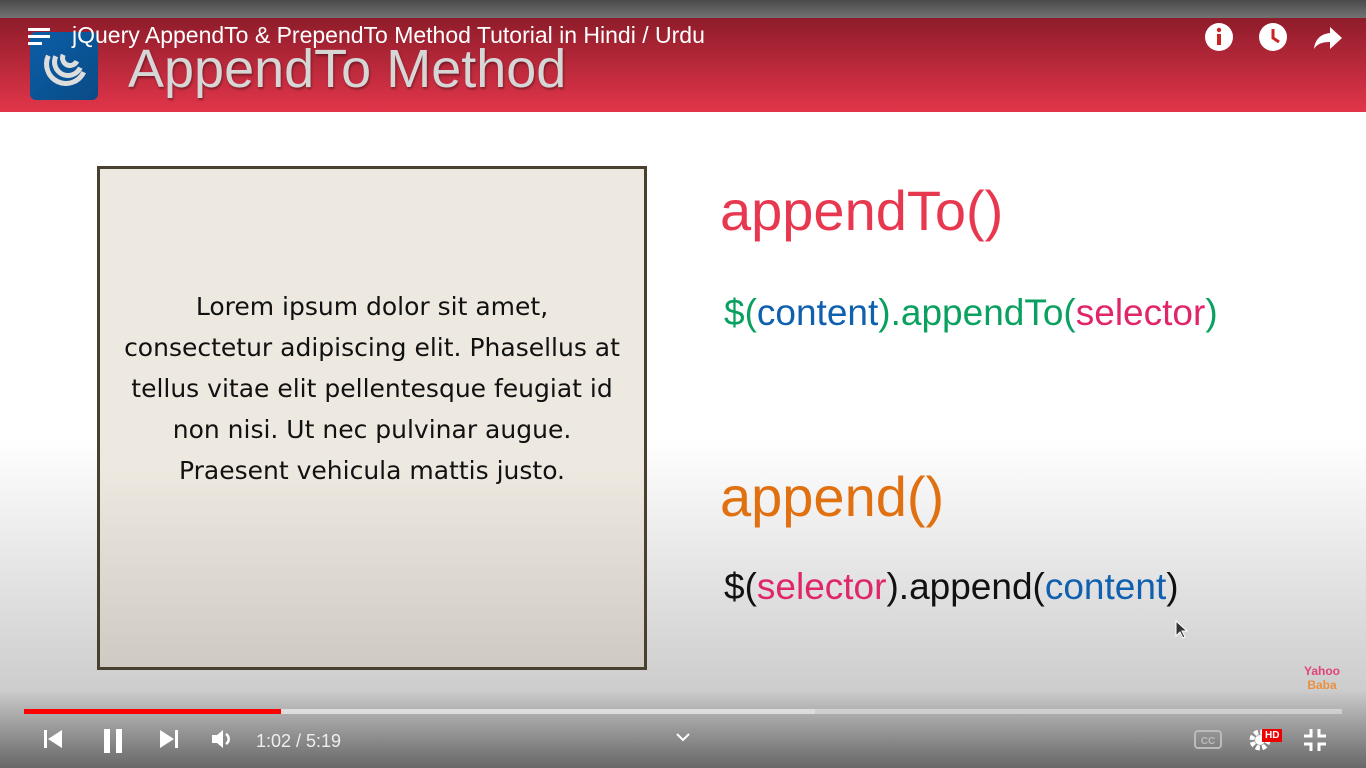  Describe the element at coordinates (683, 739) in the screenshot. I see `chevron-down-icon` at that location.